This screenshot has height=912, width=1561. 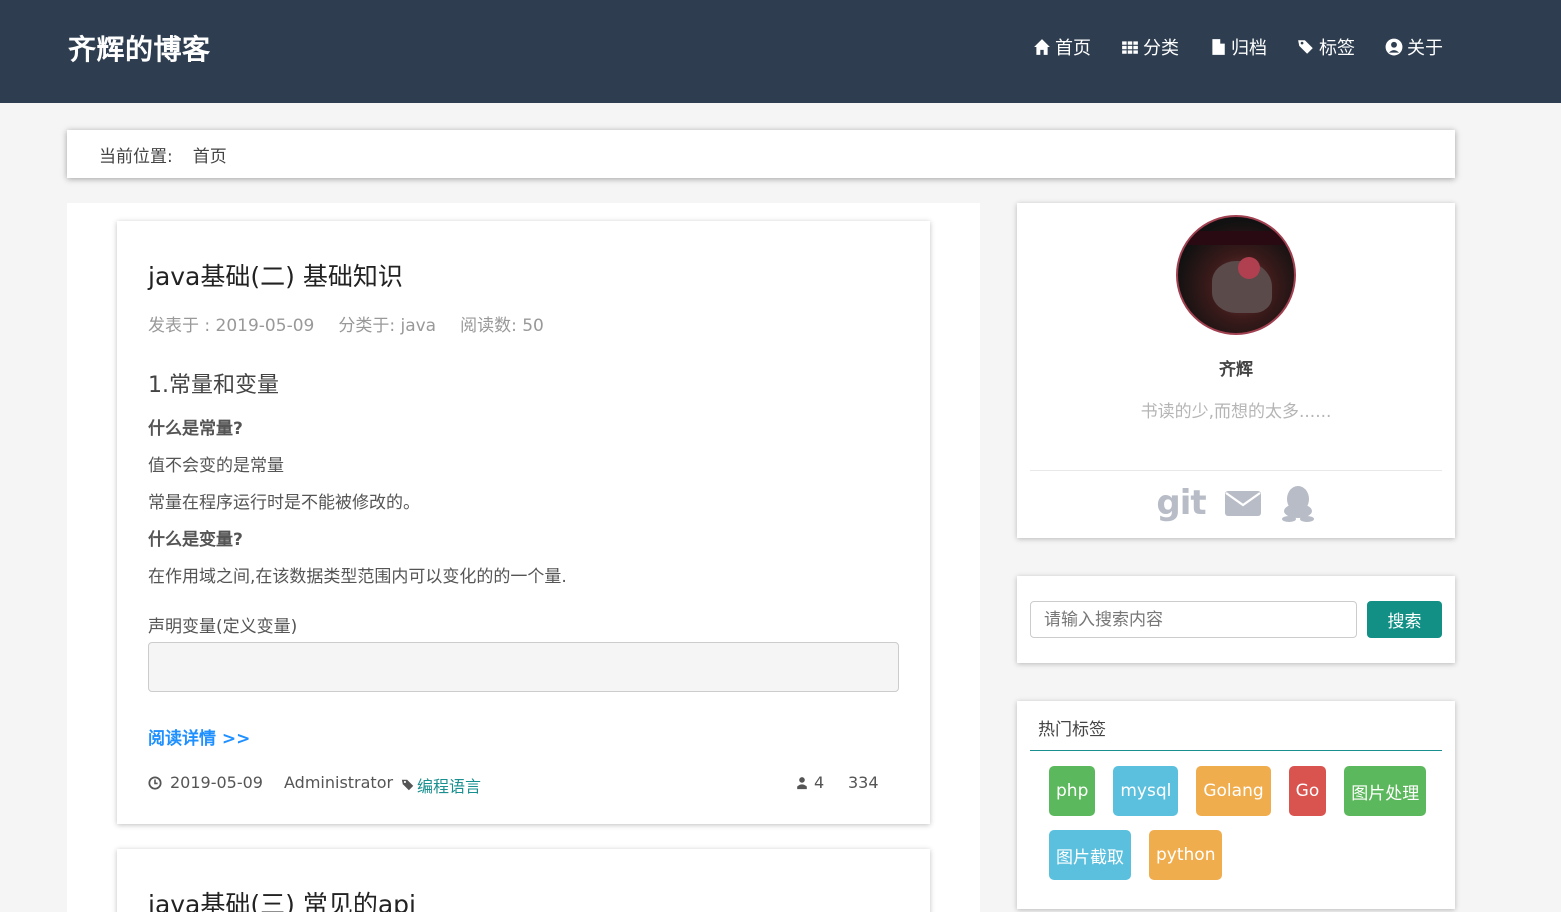 I want to click on post-decl-label: 声明变量(定义变量), so click(x=223, y=627).